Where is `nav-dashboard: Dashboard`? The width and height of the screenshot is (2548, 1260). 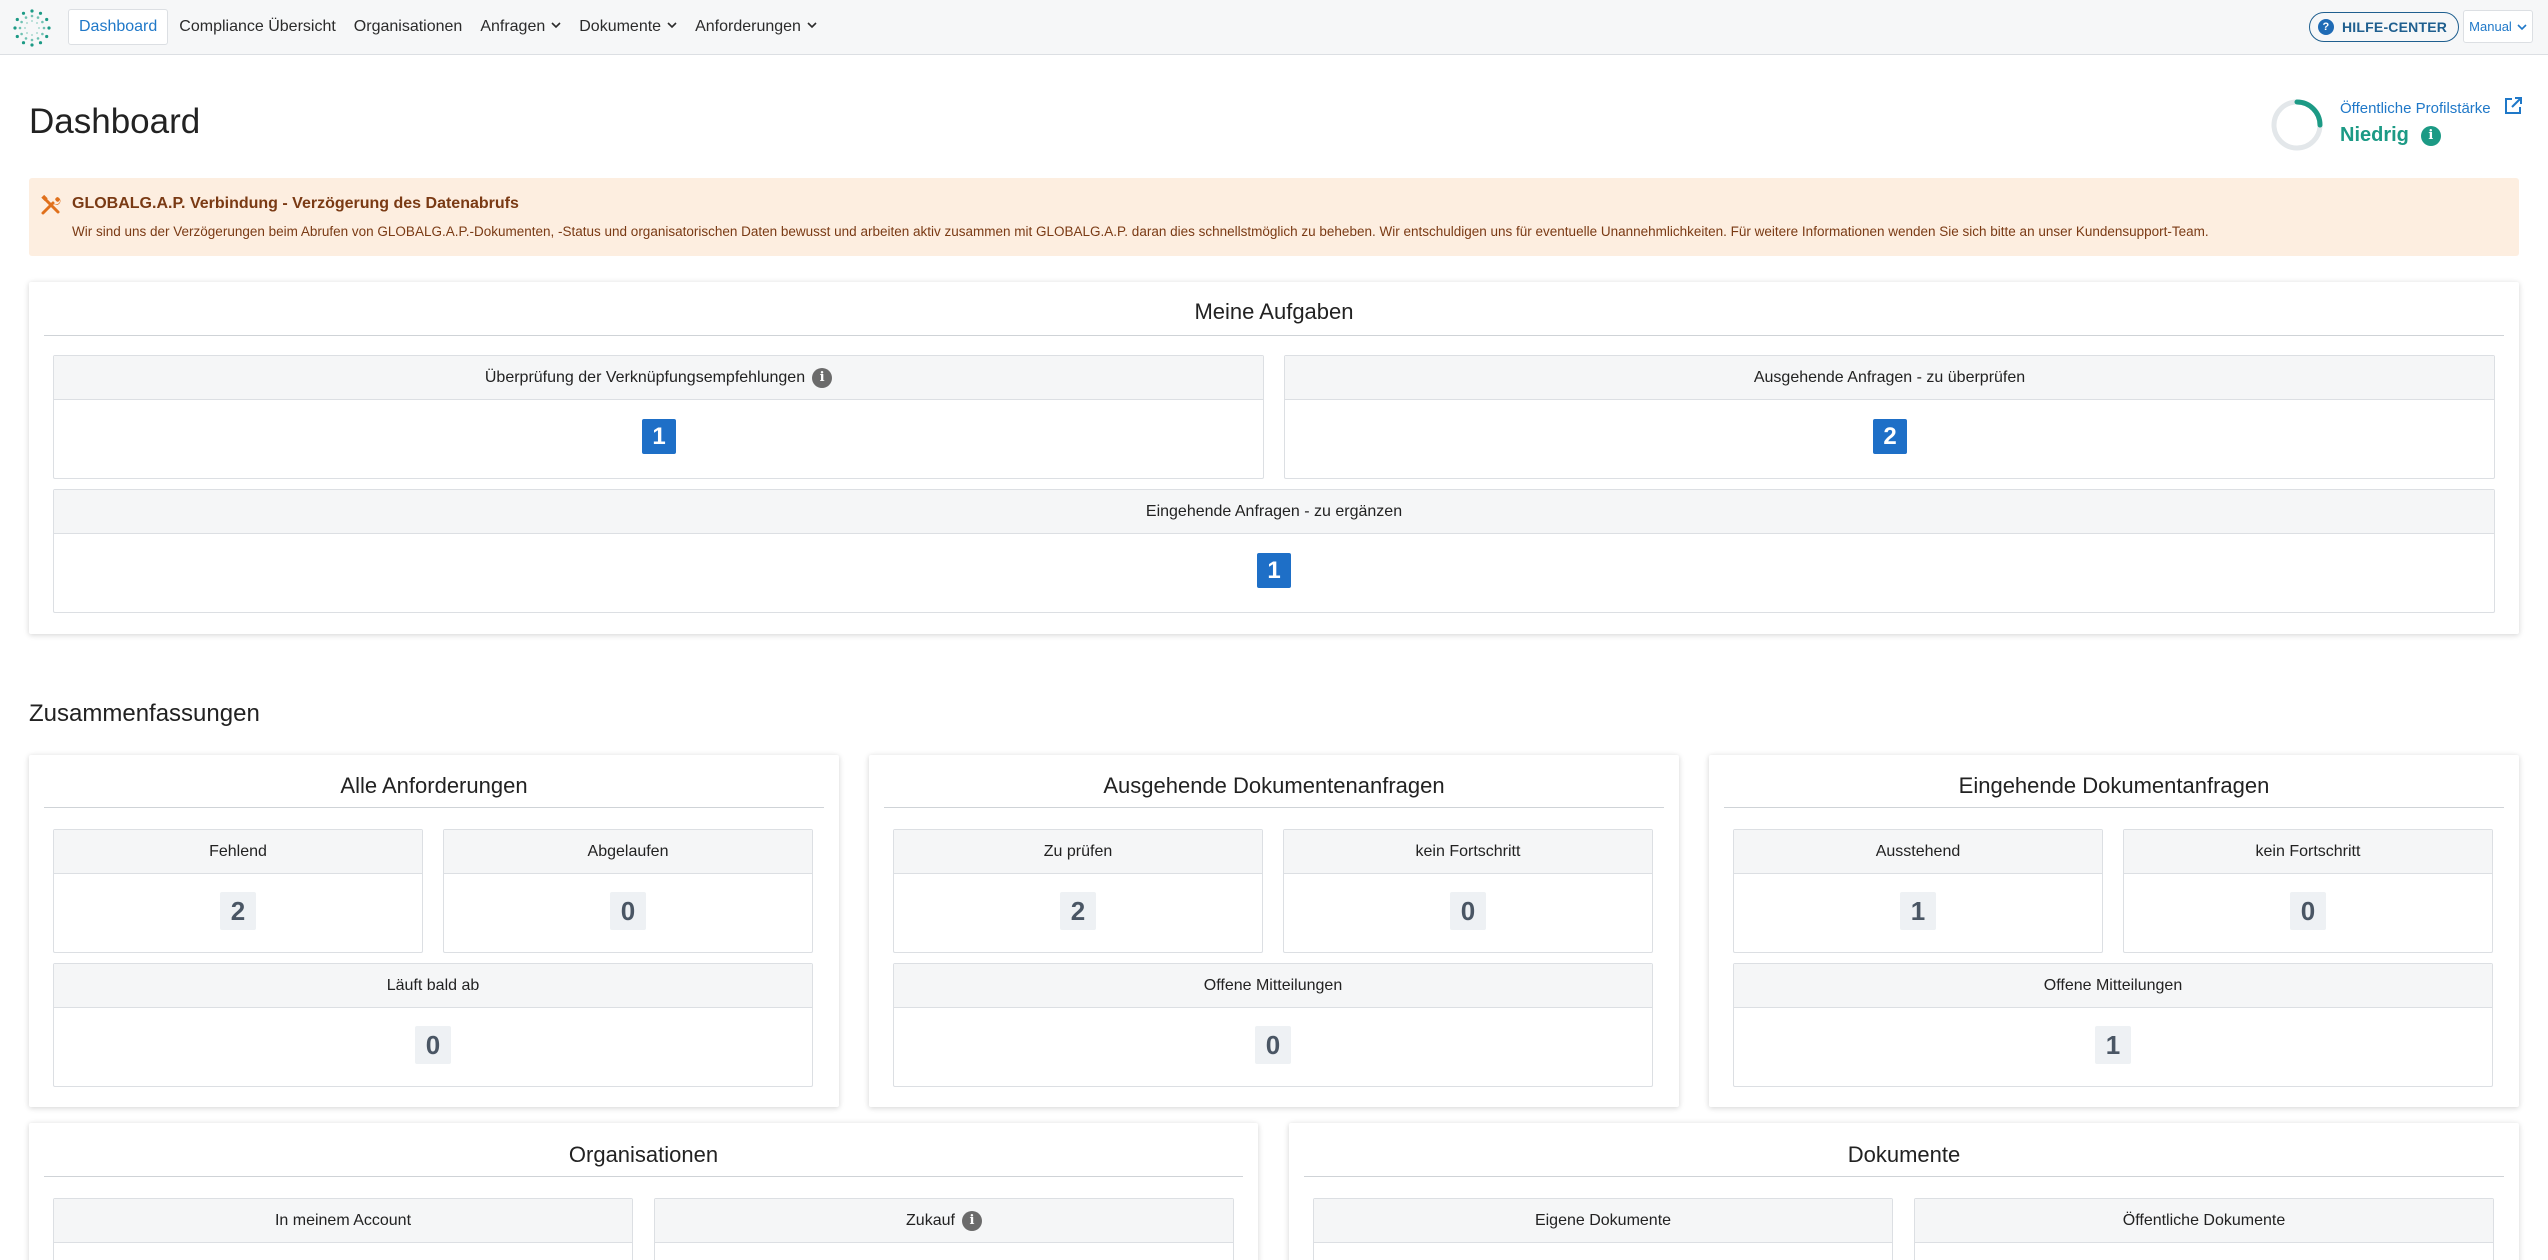 nav-dashboard: Dashboard is located at coordinates (118, 27).